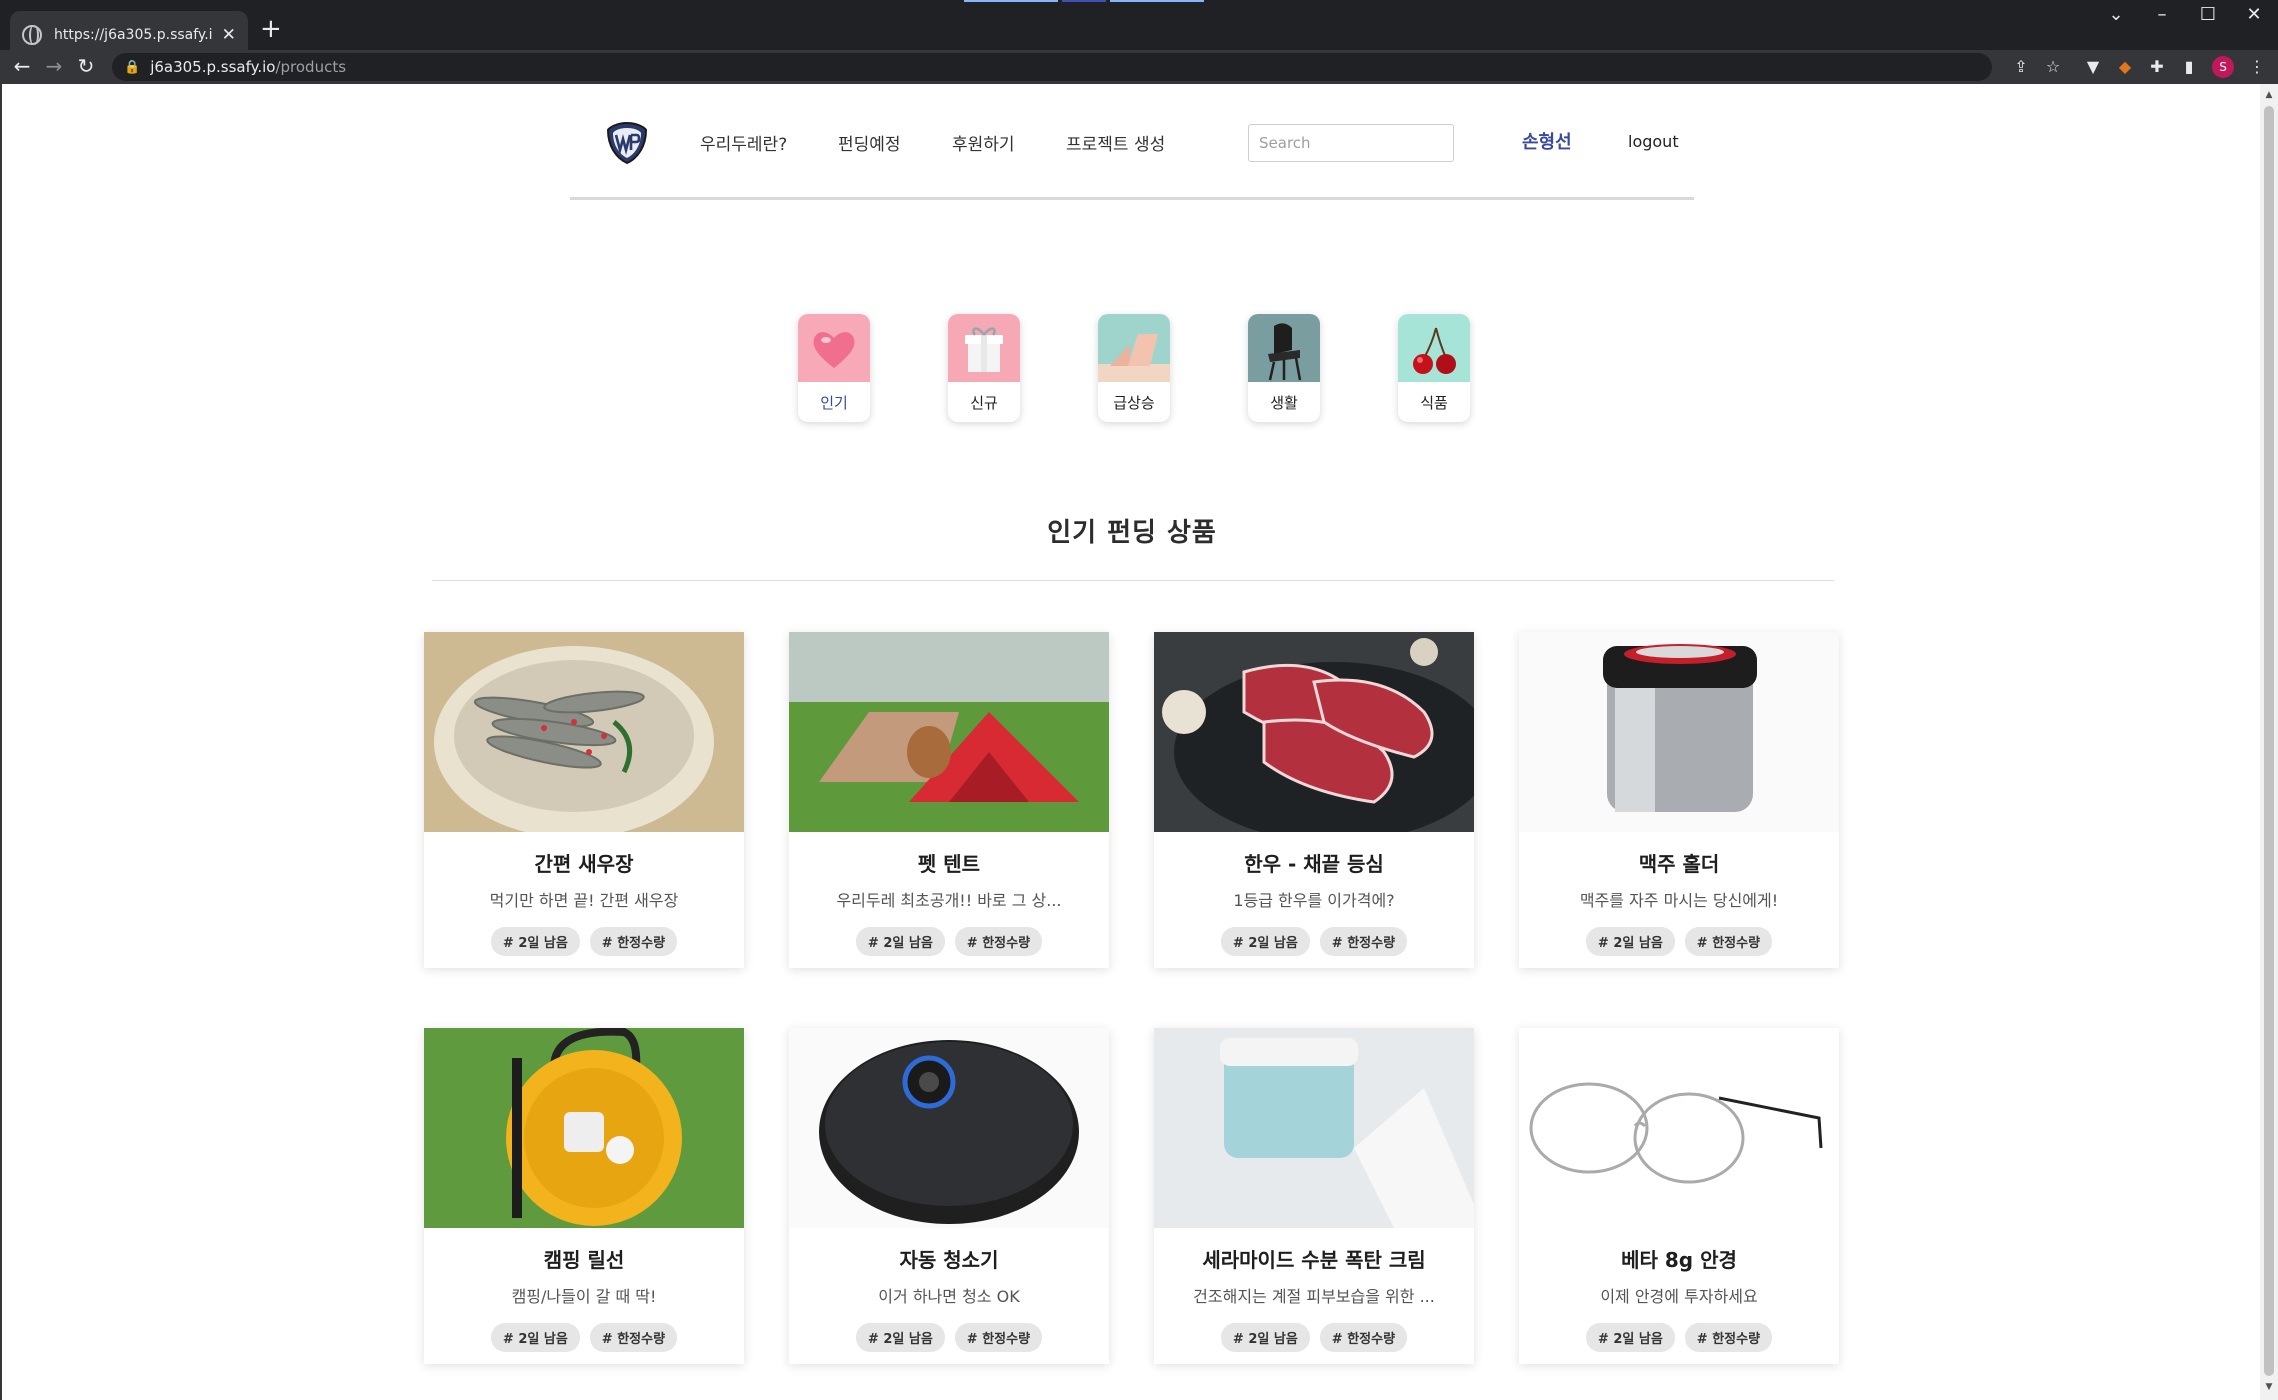  Describe the element at coordinates (834, 402) in the screenshot. I see `category-label: 인기` at that location.